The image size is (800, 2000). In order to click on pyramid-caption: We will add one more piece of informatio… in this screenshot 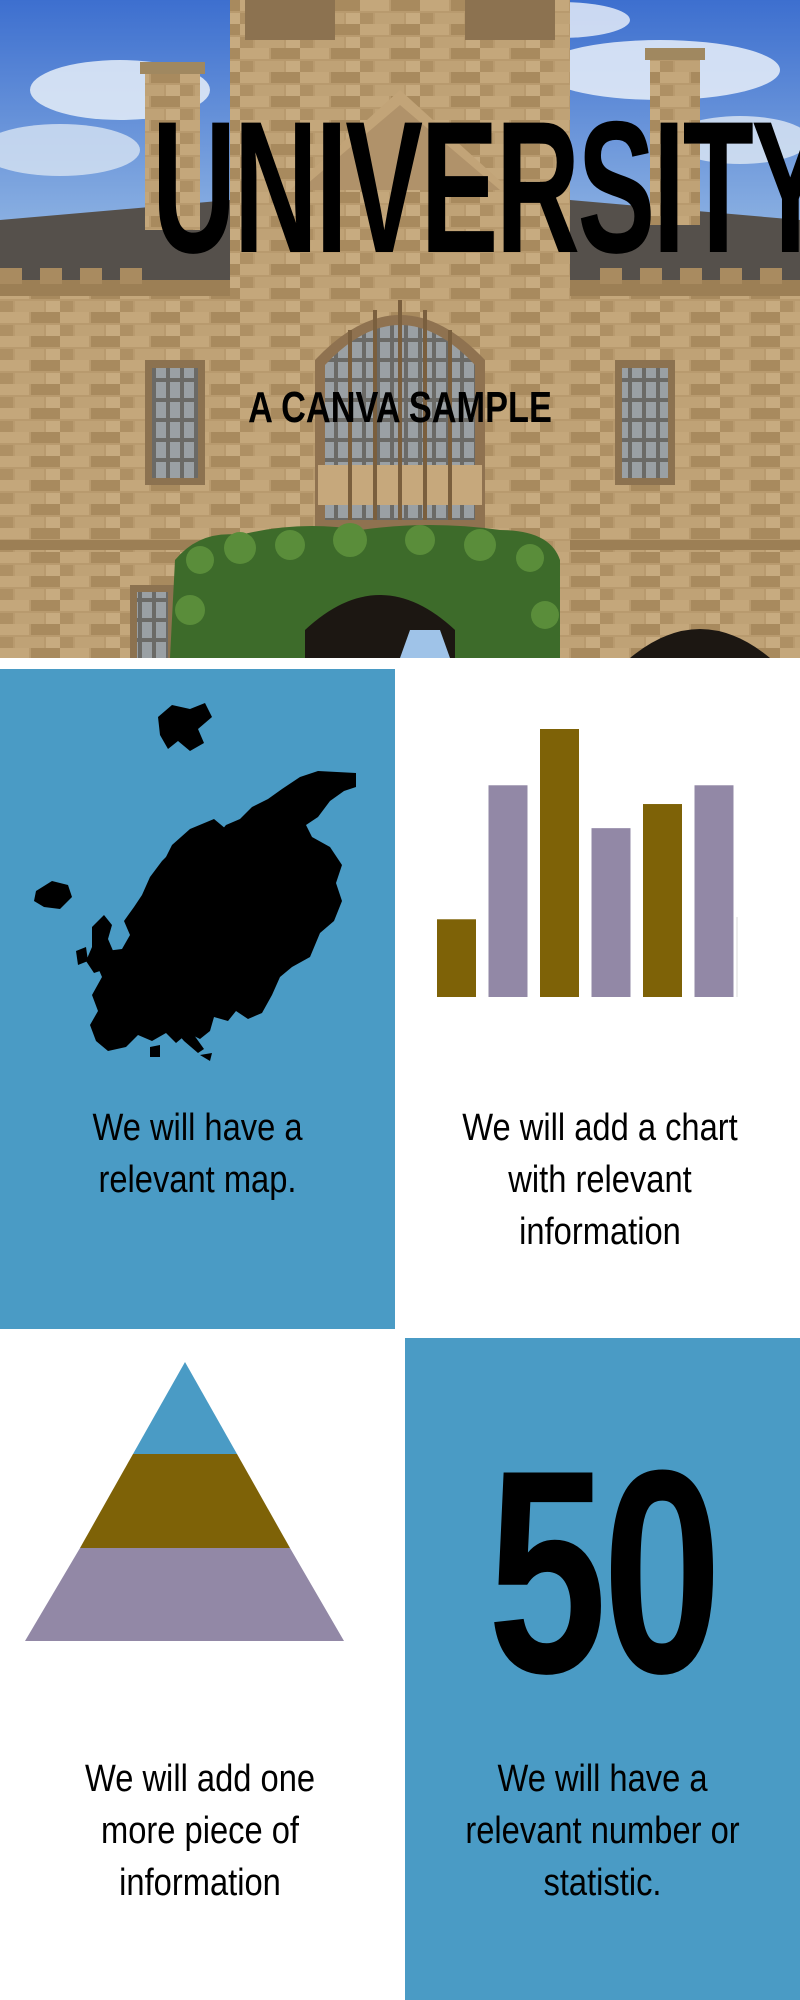, I will do `click(200, 1831)`.